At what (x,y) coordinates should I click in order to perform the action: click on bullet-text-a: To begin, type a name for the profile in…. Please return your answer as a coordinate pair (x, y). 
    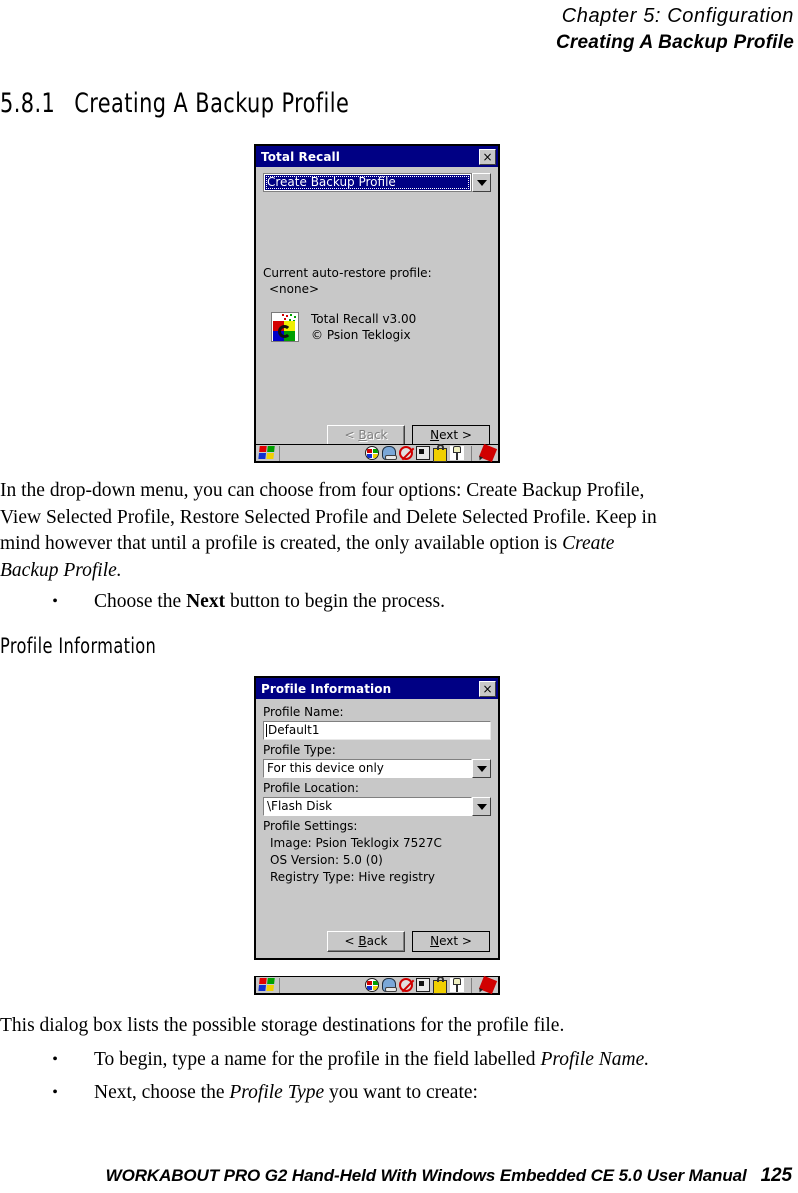
    Looking at the image, I should click on (317, 1059).